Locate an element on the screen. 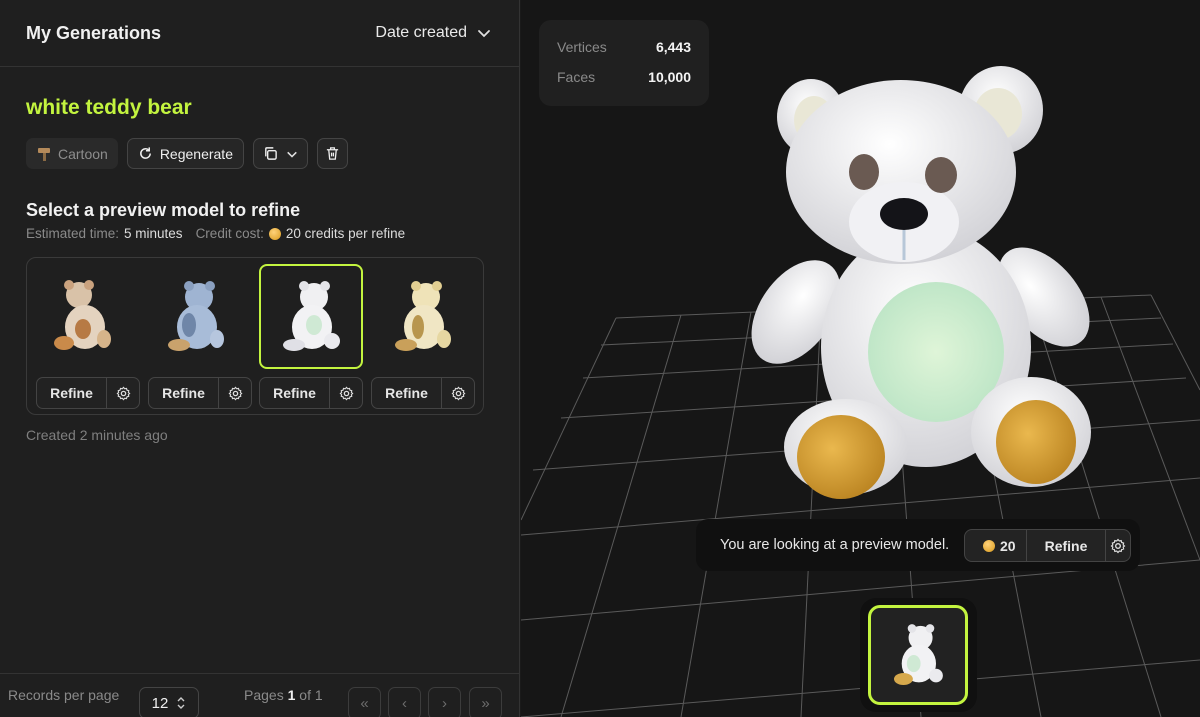 The height and width of the screenshot is (717, 1200). model-switcher is located at coordinates (918, 655).